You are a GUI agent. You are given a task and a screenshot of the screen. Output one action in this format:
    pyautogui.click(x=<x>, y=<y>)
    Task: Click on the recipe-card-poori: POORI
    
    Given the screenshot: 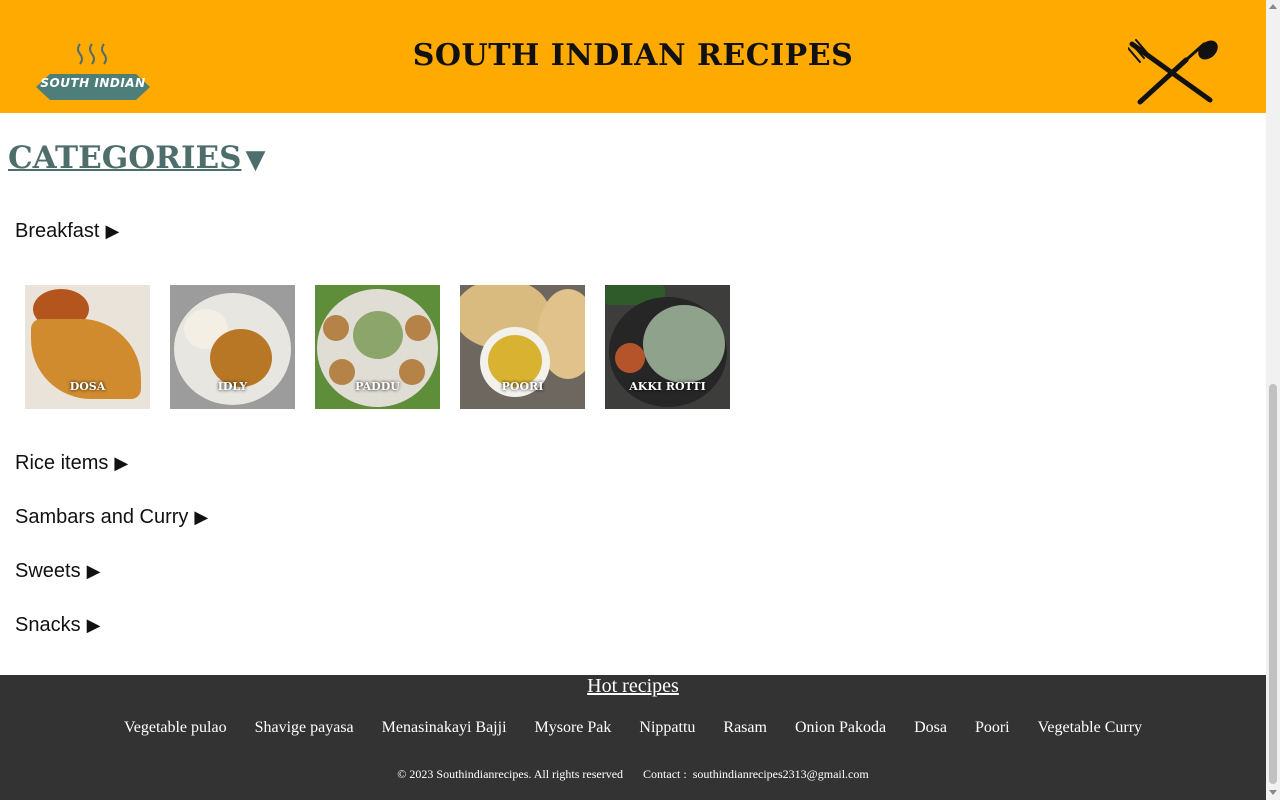 What is the action you would take?
    pyautogui.click(x=522, y=347)
    